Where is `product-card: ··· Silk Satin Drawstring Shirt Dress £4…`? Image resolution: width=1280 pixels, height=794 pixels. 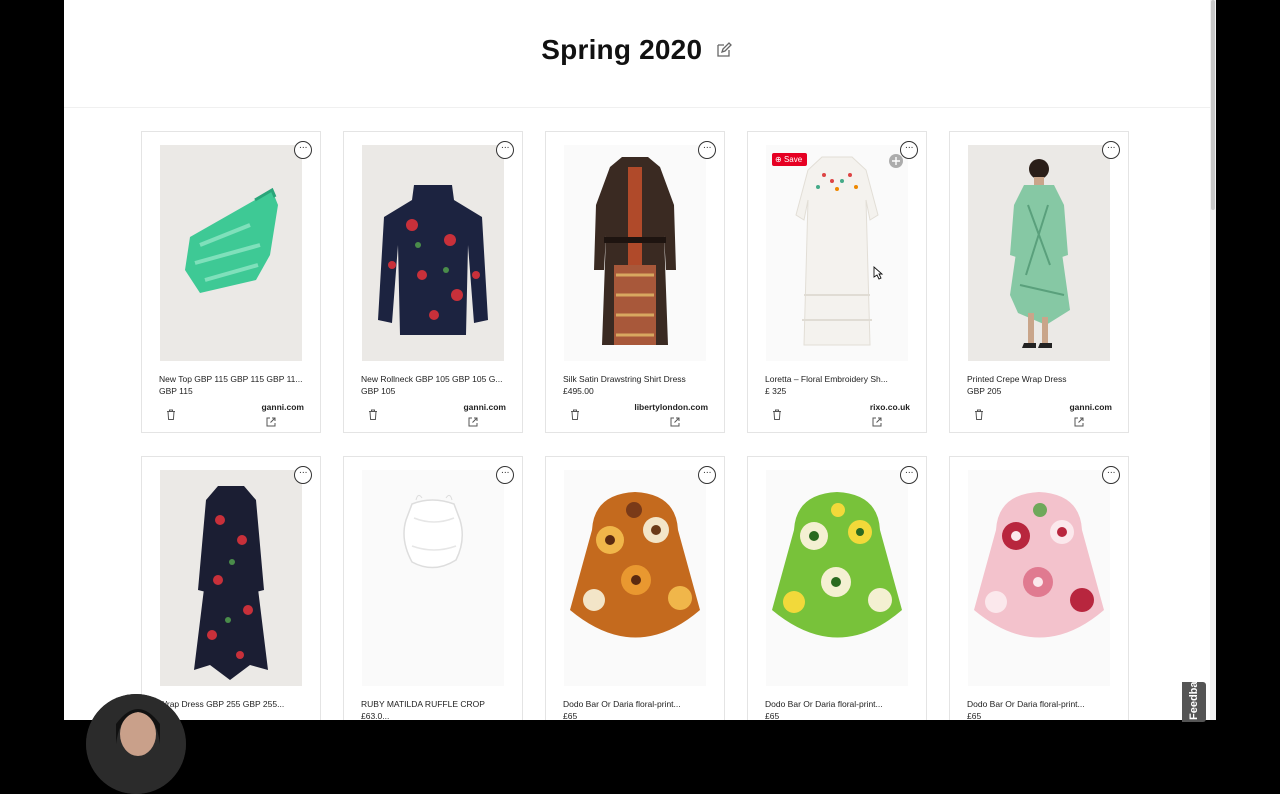 product-card: ··· Silk Satin Drawstring Shirt Dress £4… is located at coordinates (635, 282).